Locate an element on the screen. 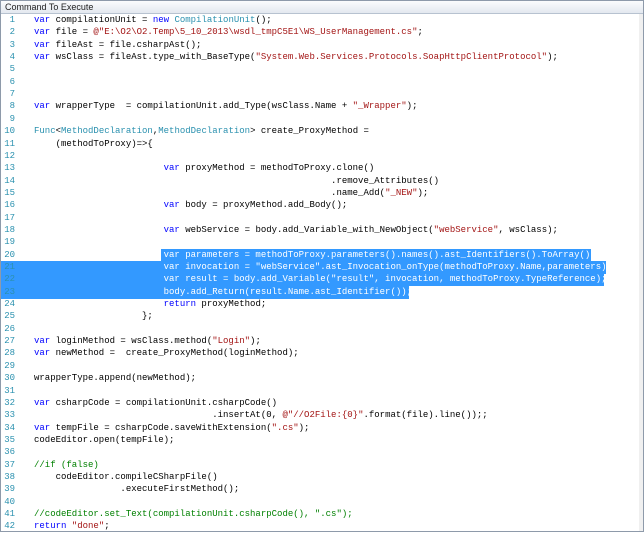 Image resolution: width=644 pixels, height=533 pixels. code-text: .name_Add("_NEW"); is located at coordinates (231, 192).